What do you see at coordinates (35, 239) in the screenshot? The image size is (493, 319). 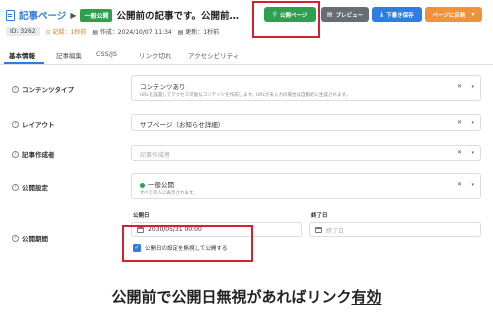 I see `period-label-text: 公開期間` at bounding box center [35, 239].